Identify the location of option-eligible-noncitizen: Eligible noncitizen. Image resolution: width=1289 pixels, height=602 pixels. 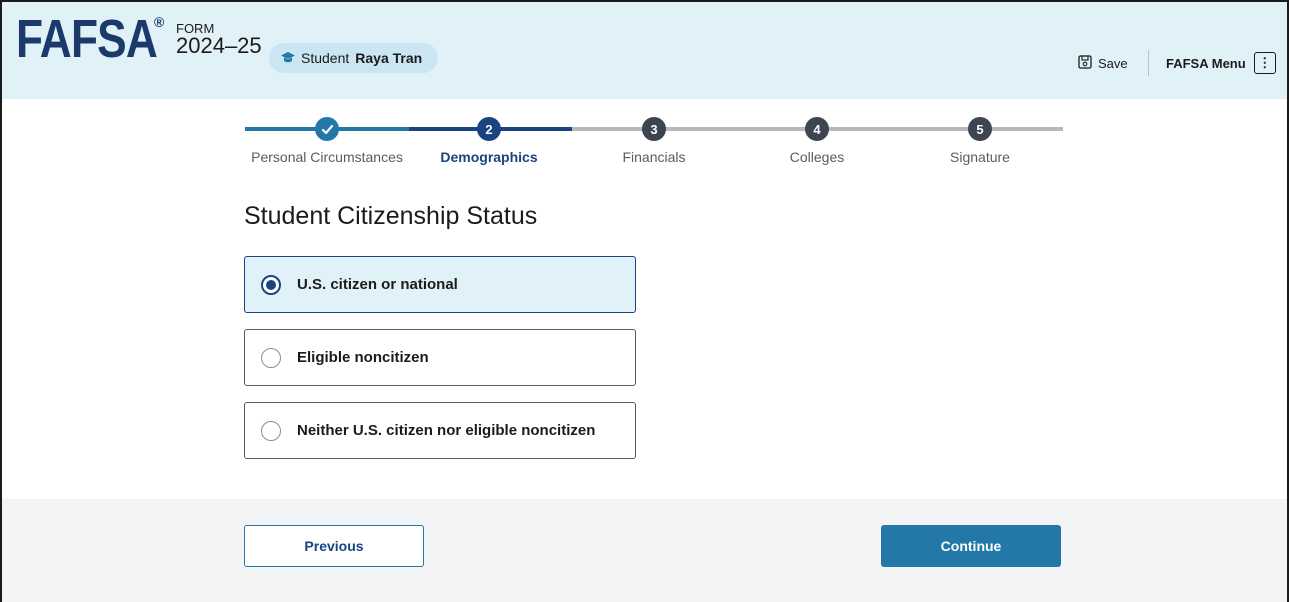
(440, 357).